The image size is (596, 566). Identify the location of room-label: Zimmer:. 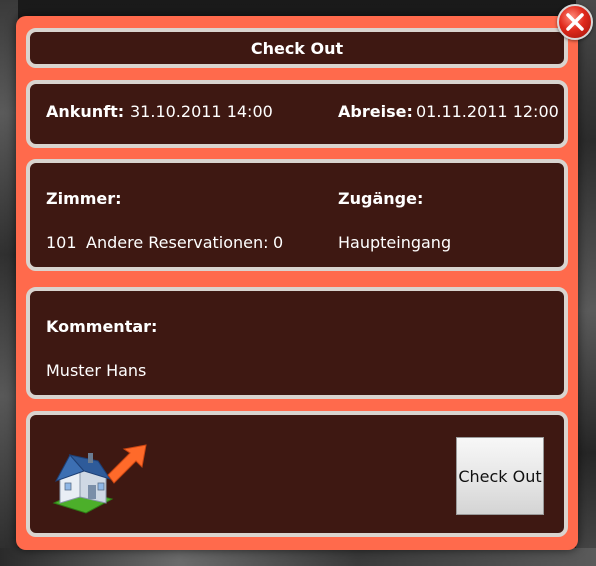
(84, 198).